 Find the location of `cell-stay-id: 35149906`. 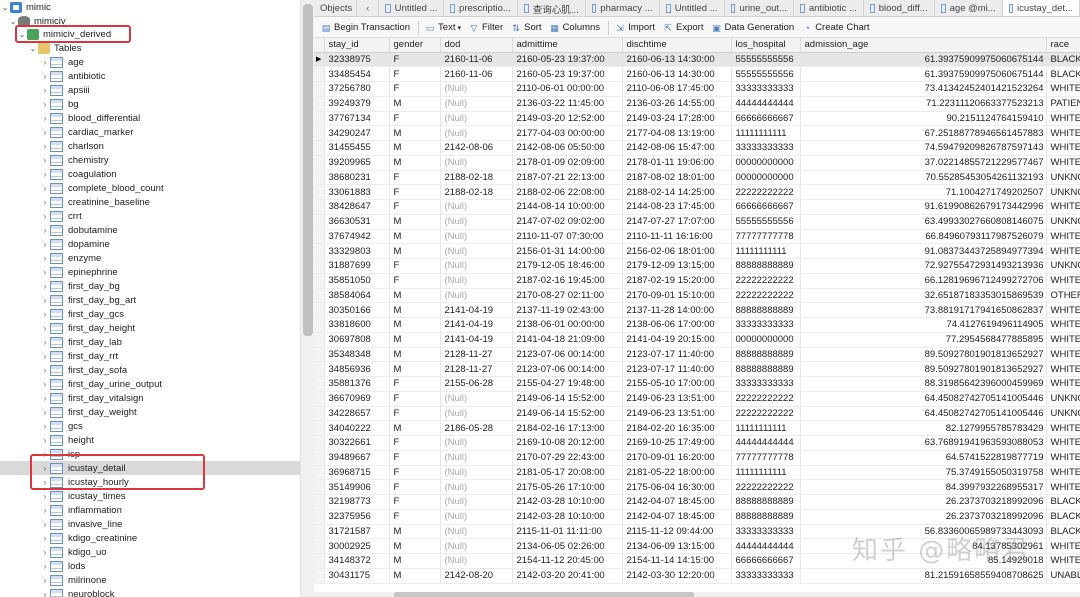

cell-stay-id: 35149906 is located at coordinates (357, 487).